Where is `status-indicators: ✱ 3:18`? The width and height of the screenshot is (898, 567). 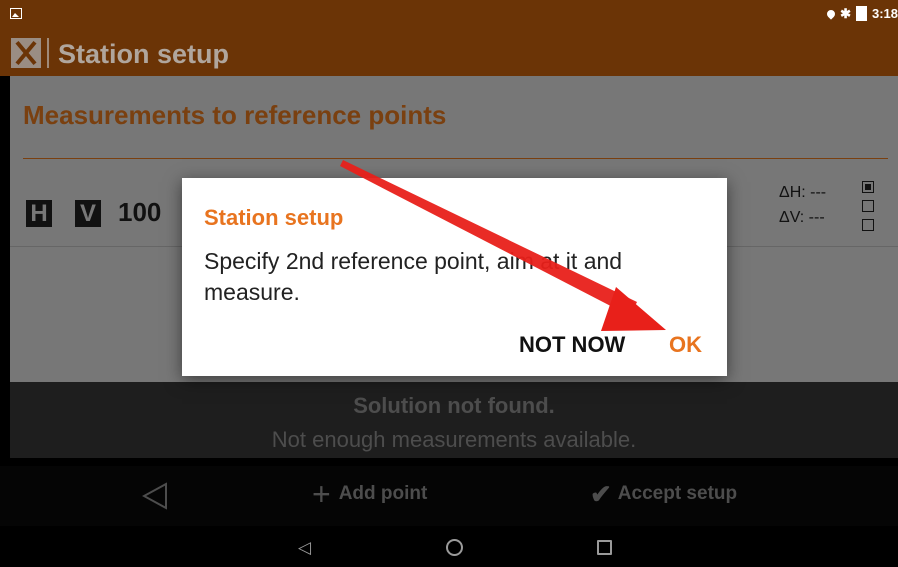 status-indicators: ✱ 3:18 is located at coordinates (861, 13).